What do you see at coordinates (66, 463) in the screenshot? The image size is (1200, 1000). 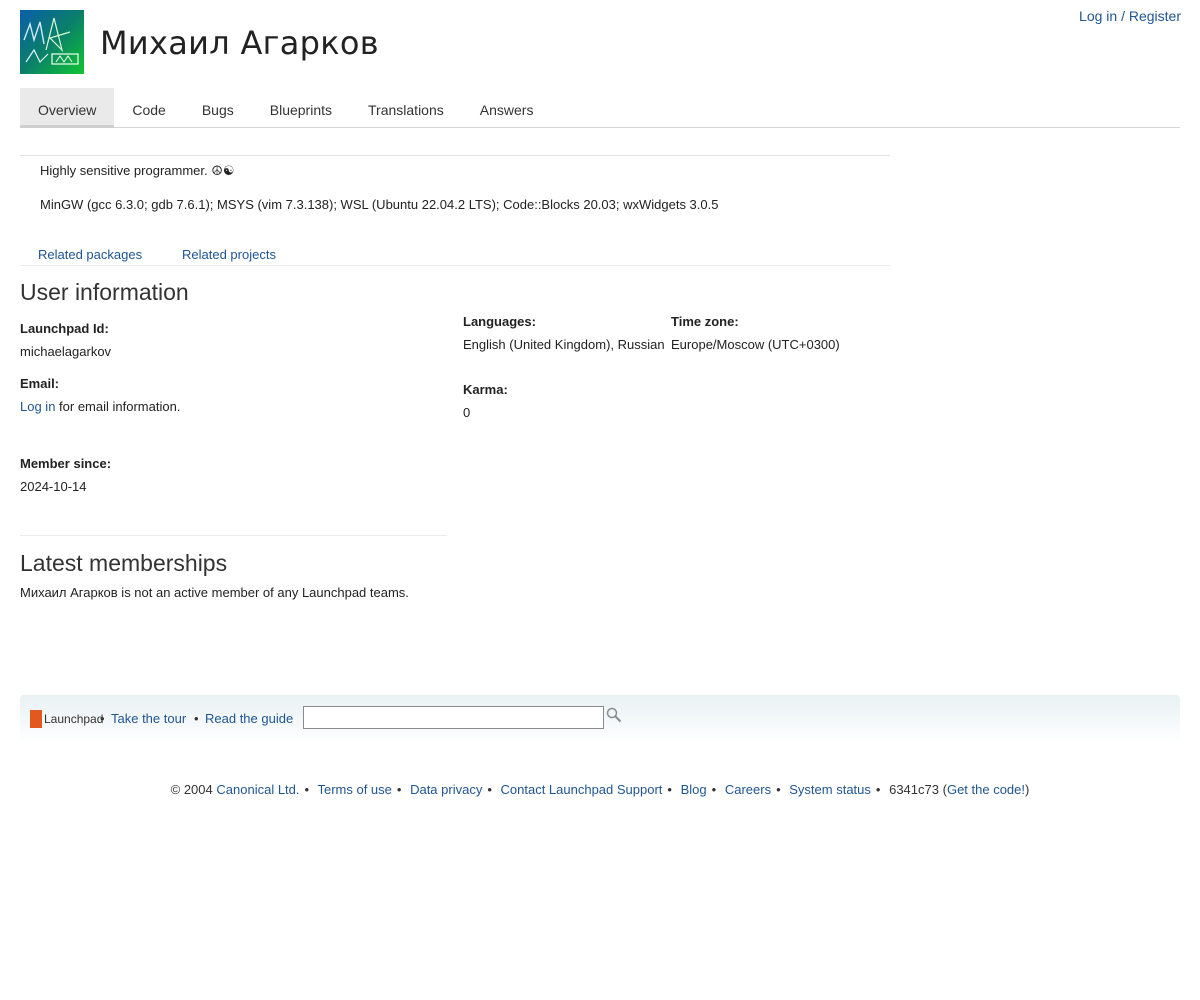 I see `member-since-label: Member since:` at bounding box center [66, 463].